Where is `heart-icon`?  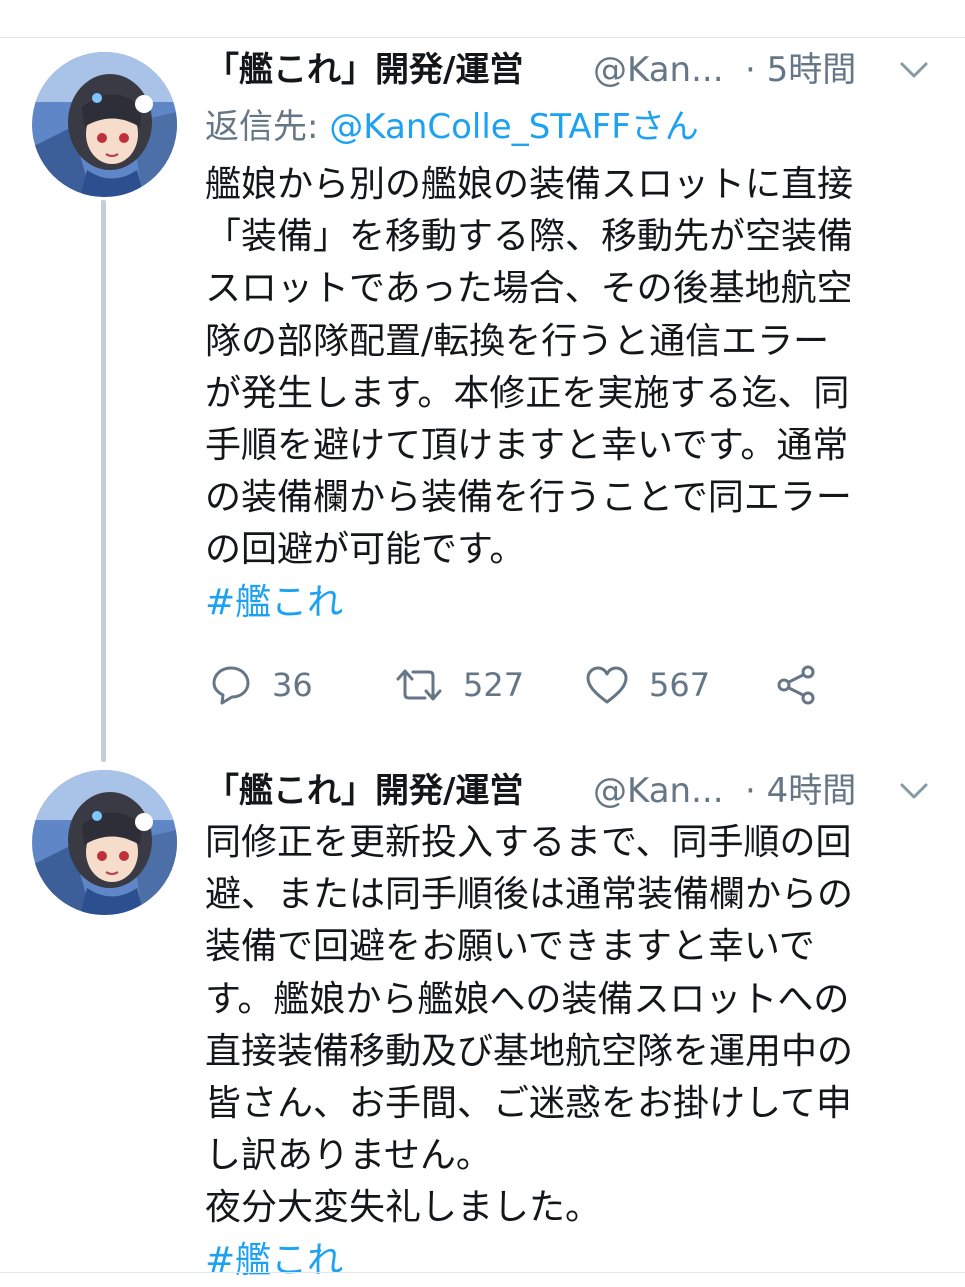
heart-icon is located at coordinates (607, 685).